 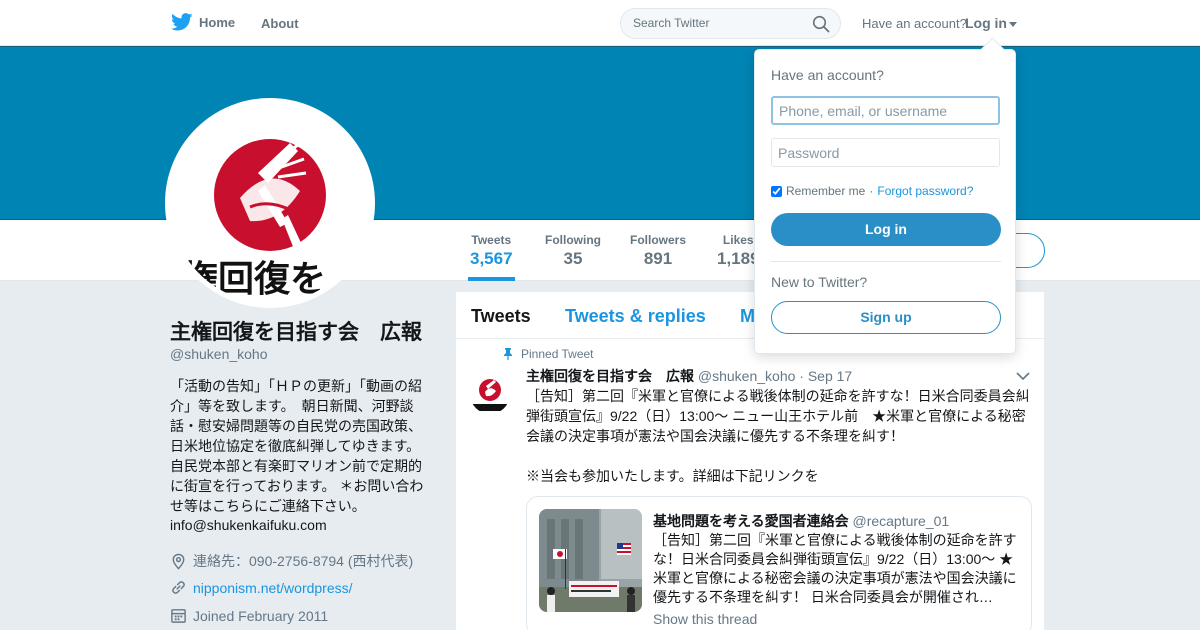 What do you see at coordinates (610, 376) in the screenshot?
I see `tweet-author-name: 主権回復を目指す会 広報` at bounding box center [610, 376].